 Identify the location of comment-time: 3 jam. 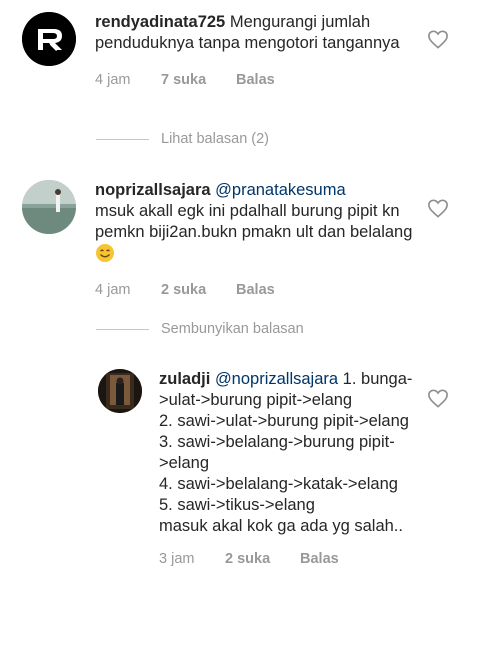
(177, 559).